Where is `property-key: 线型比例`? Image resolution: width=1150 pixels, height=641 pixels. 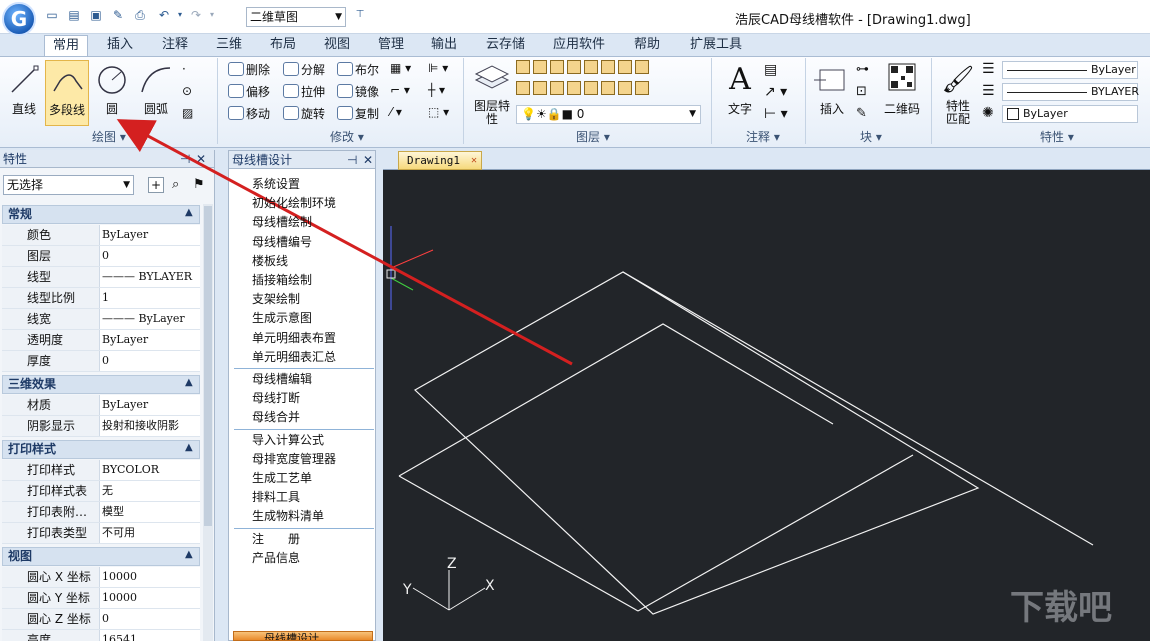 property-key: 线型比例 is located at coordinates (51, 298).